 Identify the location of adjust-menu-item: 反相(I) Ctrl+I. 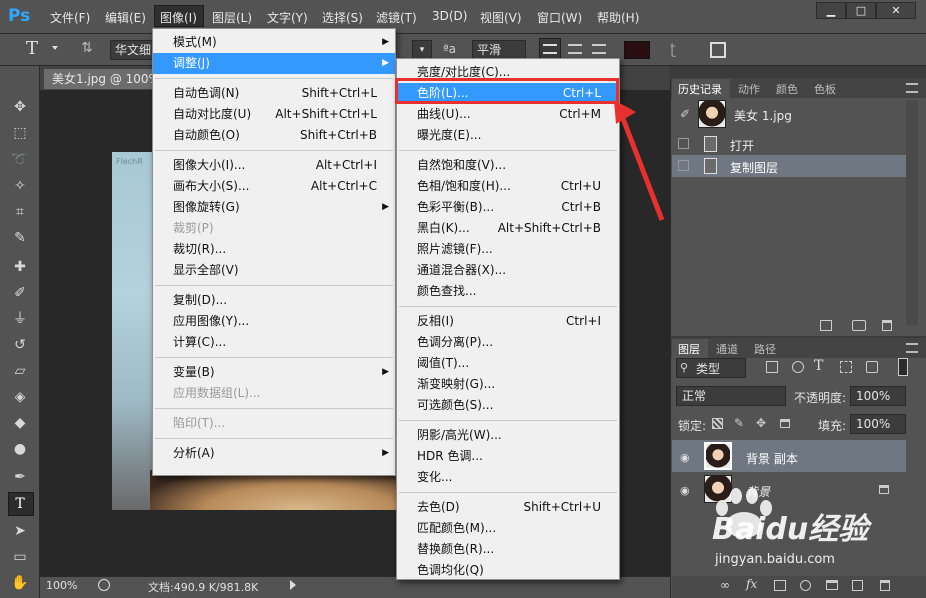
(508, 321).